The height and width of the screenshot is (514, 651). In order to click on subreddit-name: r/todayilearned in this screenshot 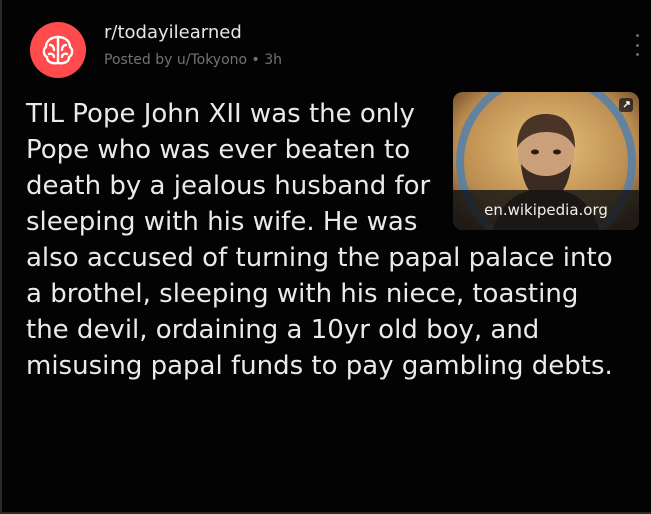, I will do `click(173, 32)`.